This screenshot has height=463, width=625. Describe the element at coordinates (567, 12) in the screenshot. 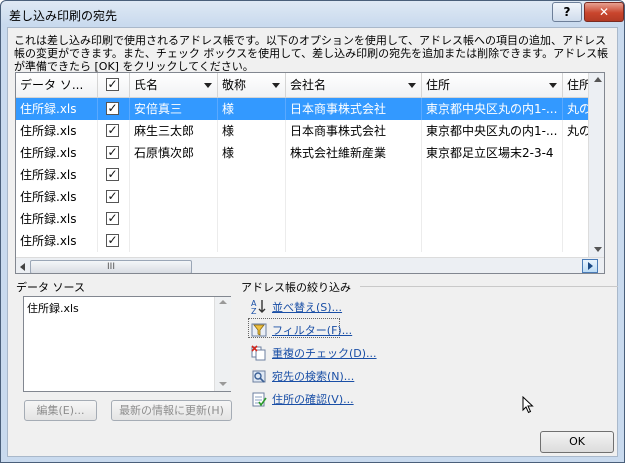

I see `help-button: ?` at that location.